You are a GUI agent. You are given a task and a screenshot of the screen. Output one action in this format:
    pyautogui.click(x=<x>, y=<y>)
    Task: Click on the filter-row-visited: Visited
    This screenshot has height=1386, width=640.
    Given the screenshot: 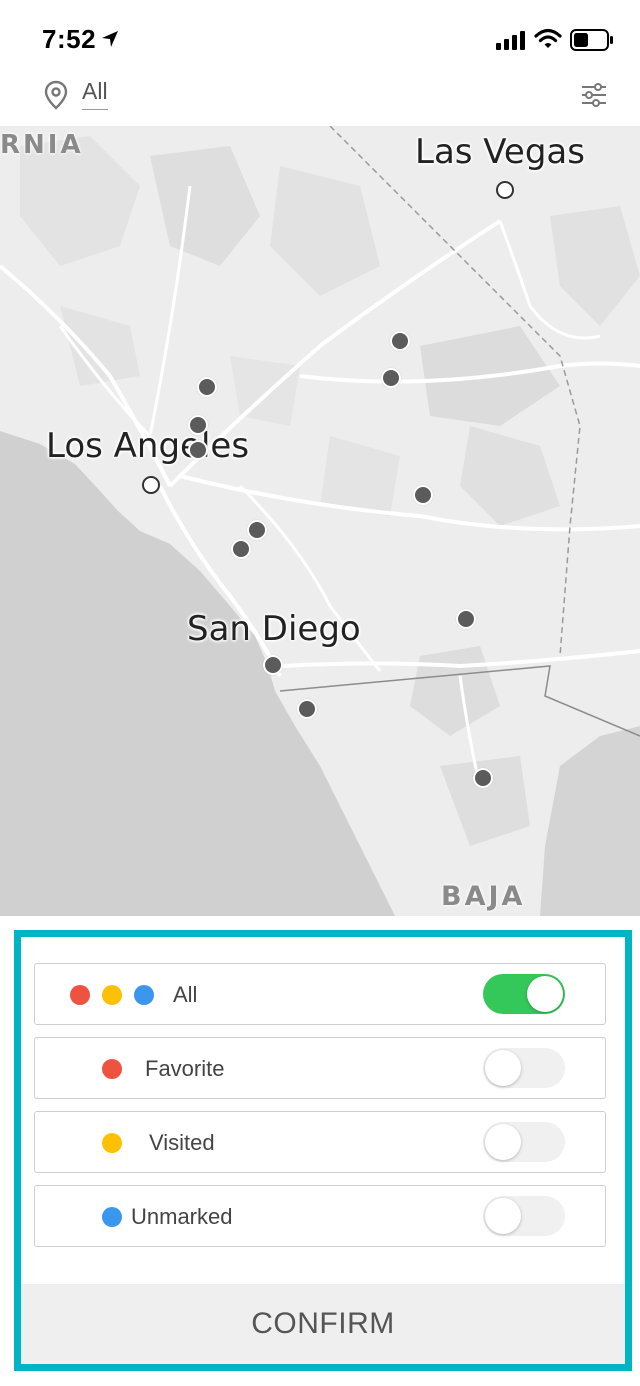 What is the action you would take?
    pyautogui.click(x=320, y=1142)
    